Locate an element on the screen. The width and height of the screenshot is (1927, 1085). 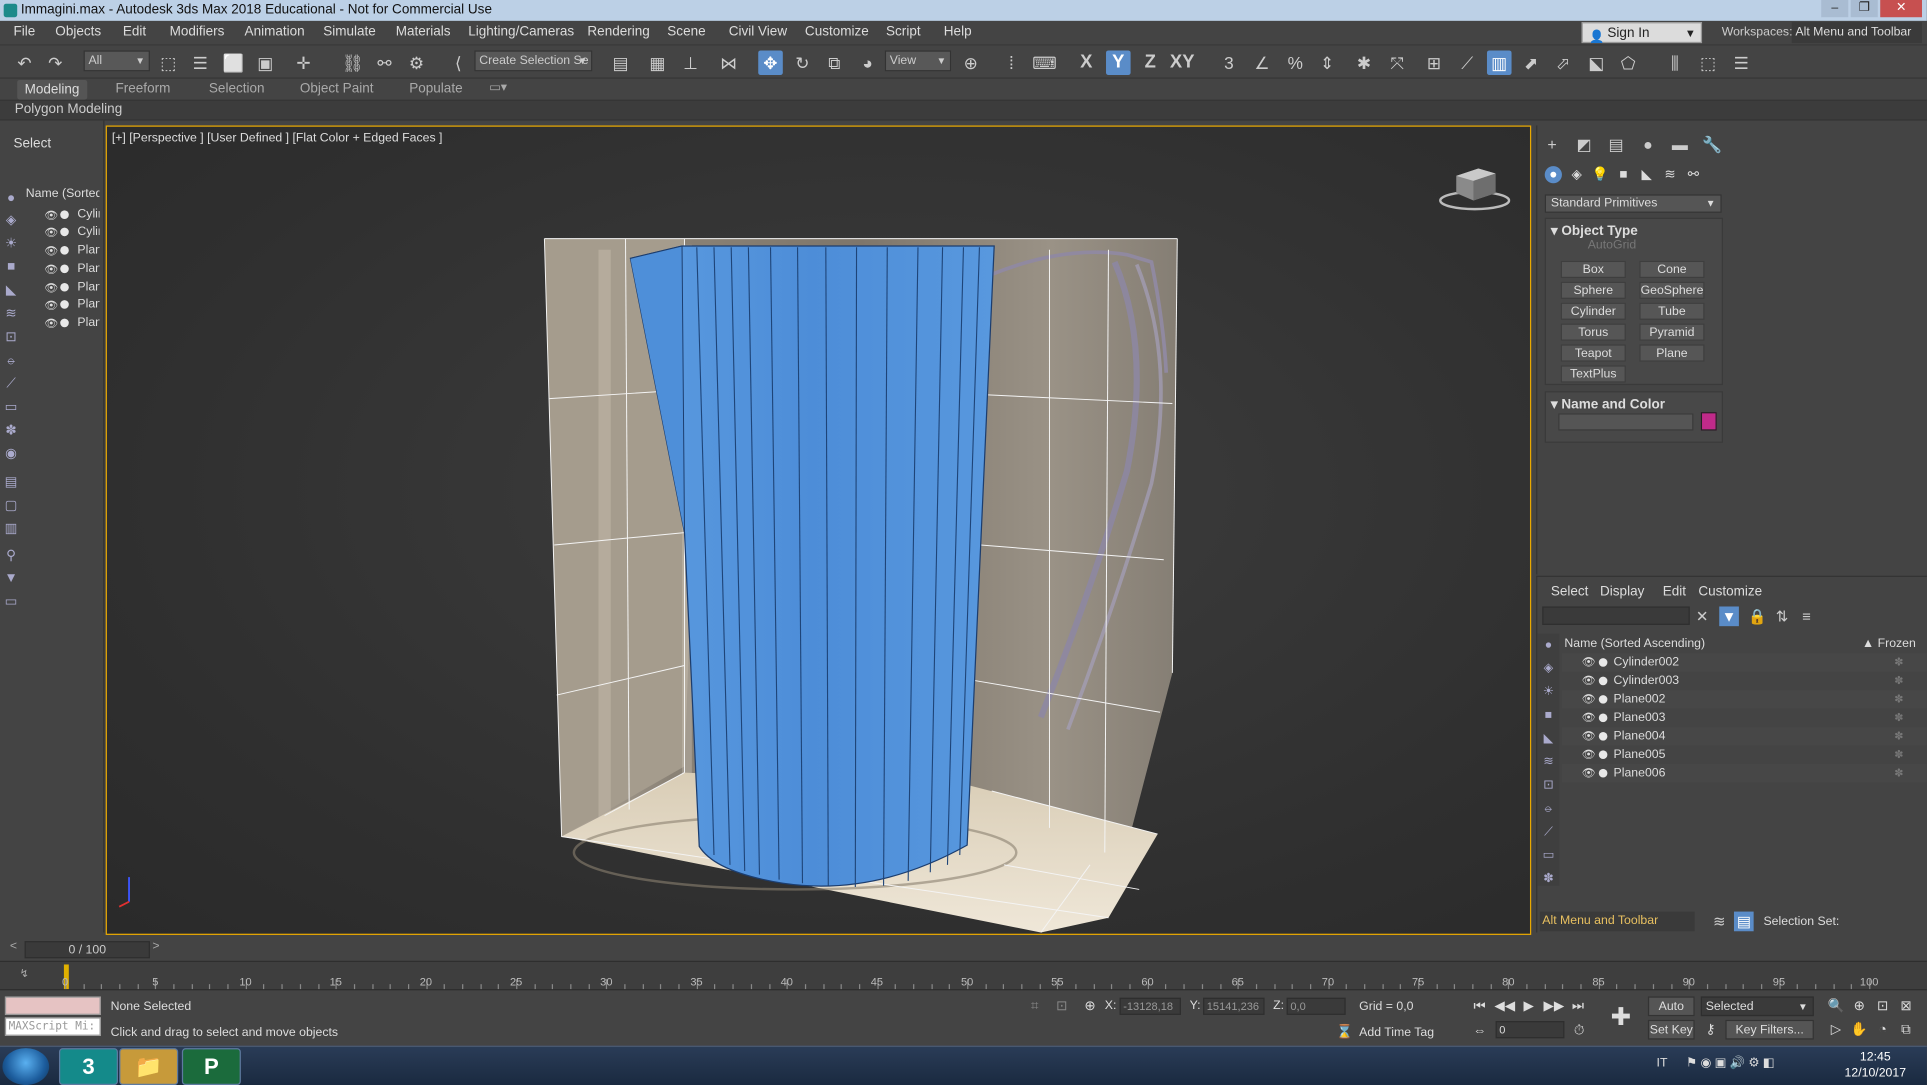
table-row: 👁 Plane004 ✽ is located at coordinates (1744, 736).